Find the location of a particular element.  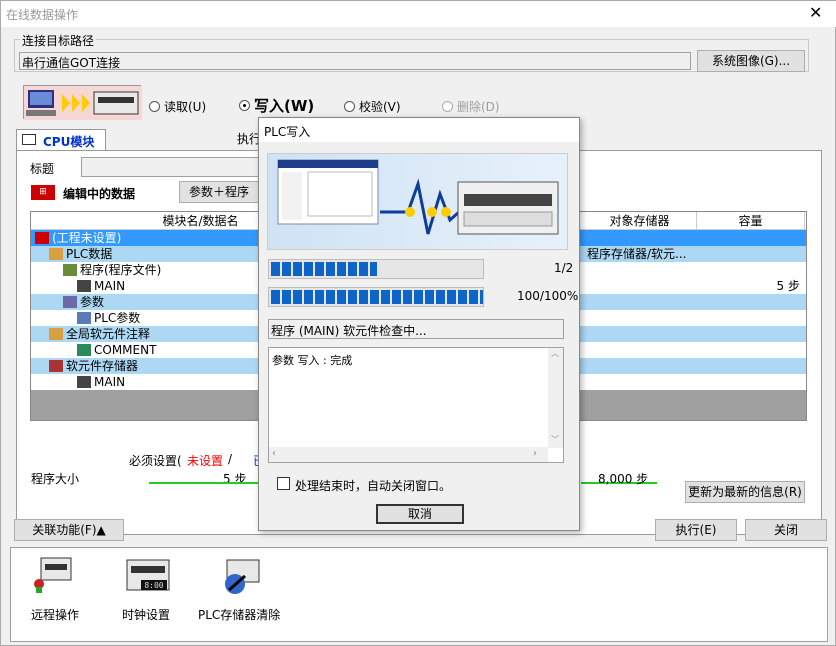

transfer-graphic is located at coordinates (417, 201).